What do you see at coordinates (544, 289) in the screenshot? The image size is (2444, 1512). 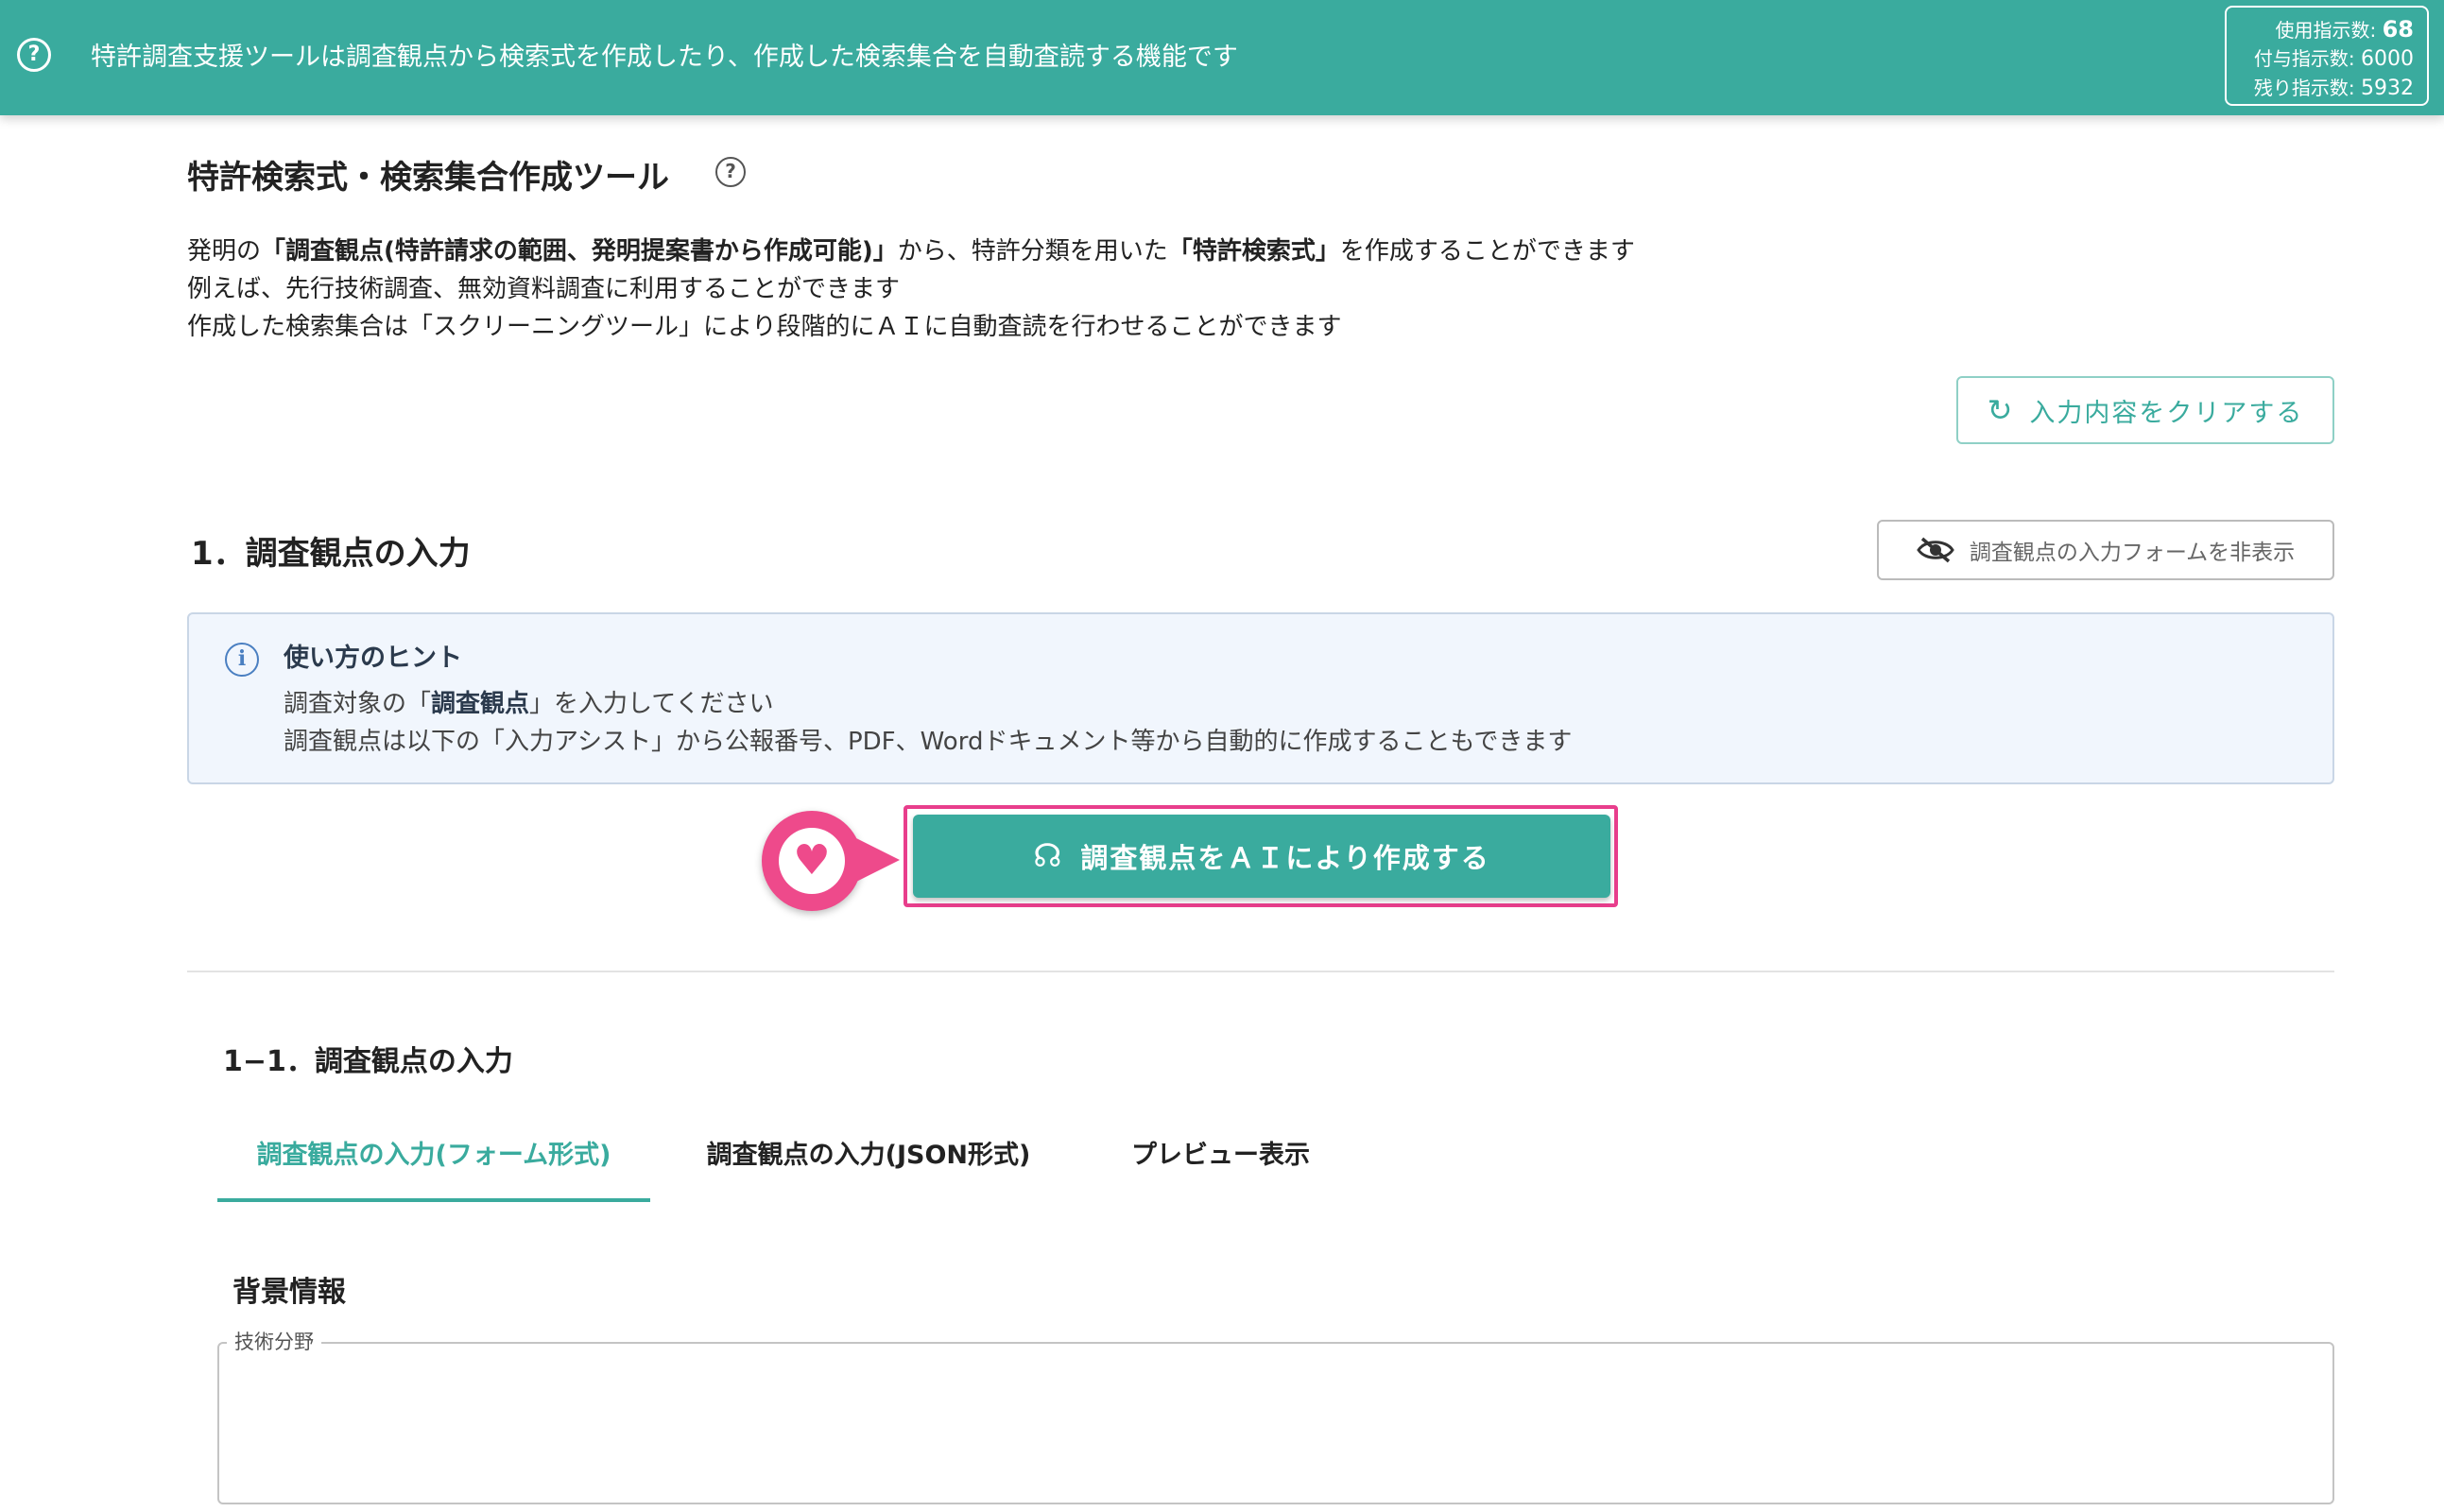 I see `intro-line-2: 例えば、先行技術調査、無効資料調査に利用することができます` at bounding box center [544, 289].